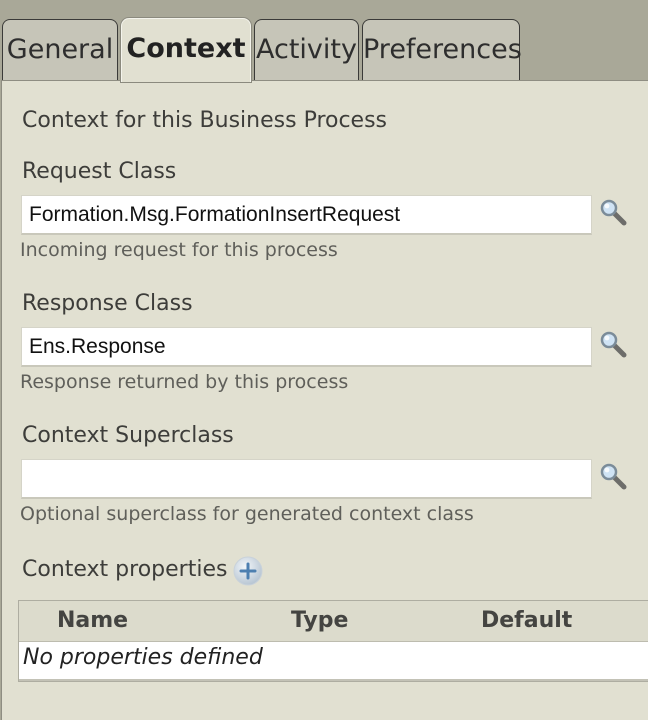  Describe the element at coordinates (186, 50) in the screenshot. I see `tab-context: Context` at that location.